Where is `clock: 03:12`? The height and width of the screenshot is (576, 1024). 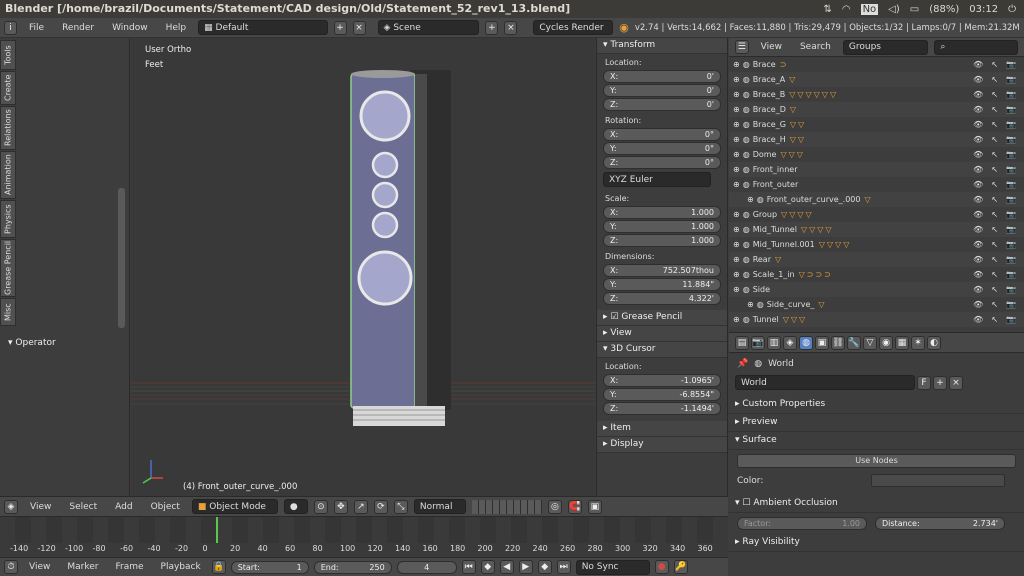 clock: 03:12 is located at coordinates (983, 9).